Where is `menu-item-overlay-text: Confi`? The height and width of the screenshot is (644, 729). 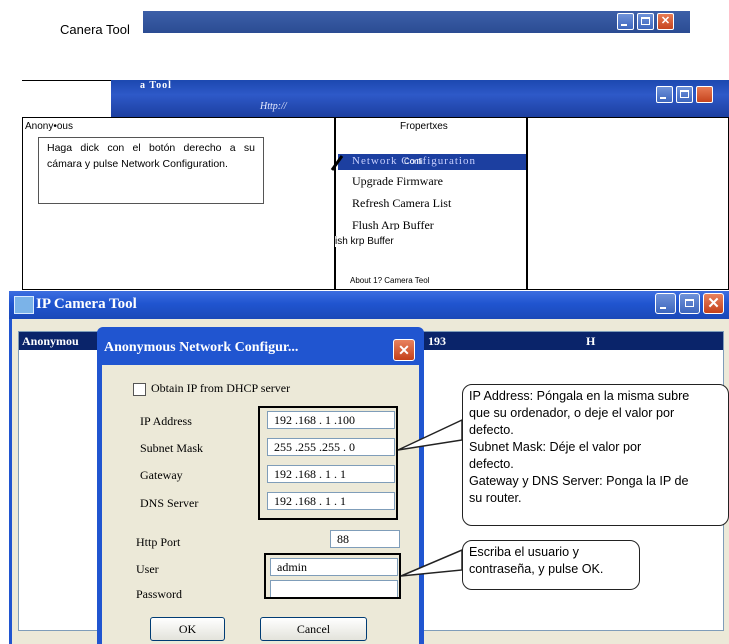 menu-item-overlay-text: Confi is located at coordinates (413, 161).